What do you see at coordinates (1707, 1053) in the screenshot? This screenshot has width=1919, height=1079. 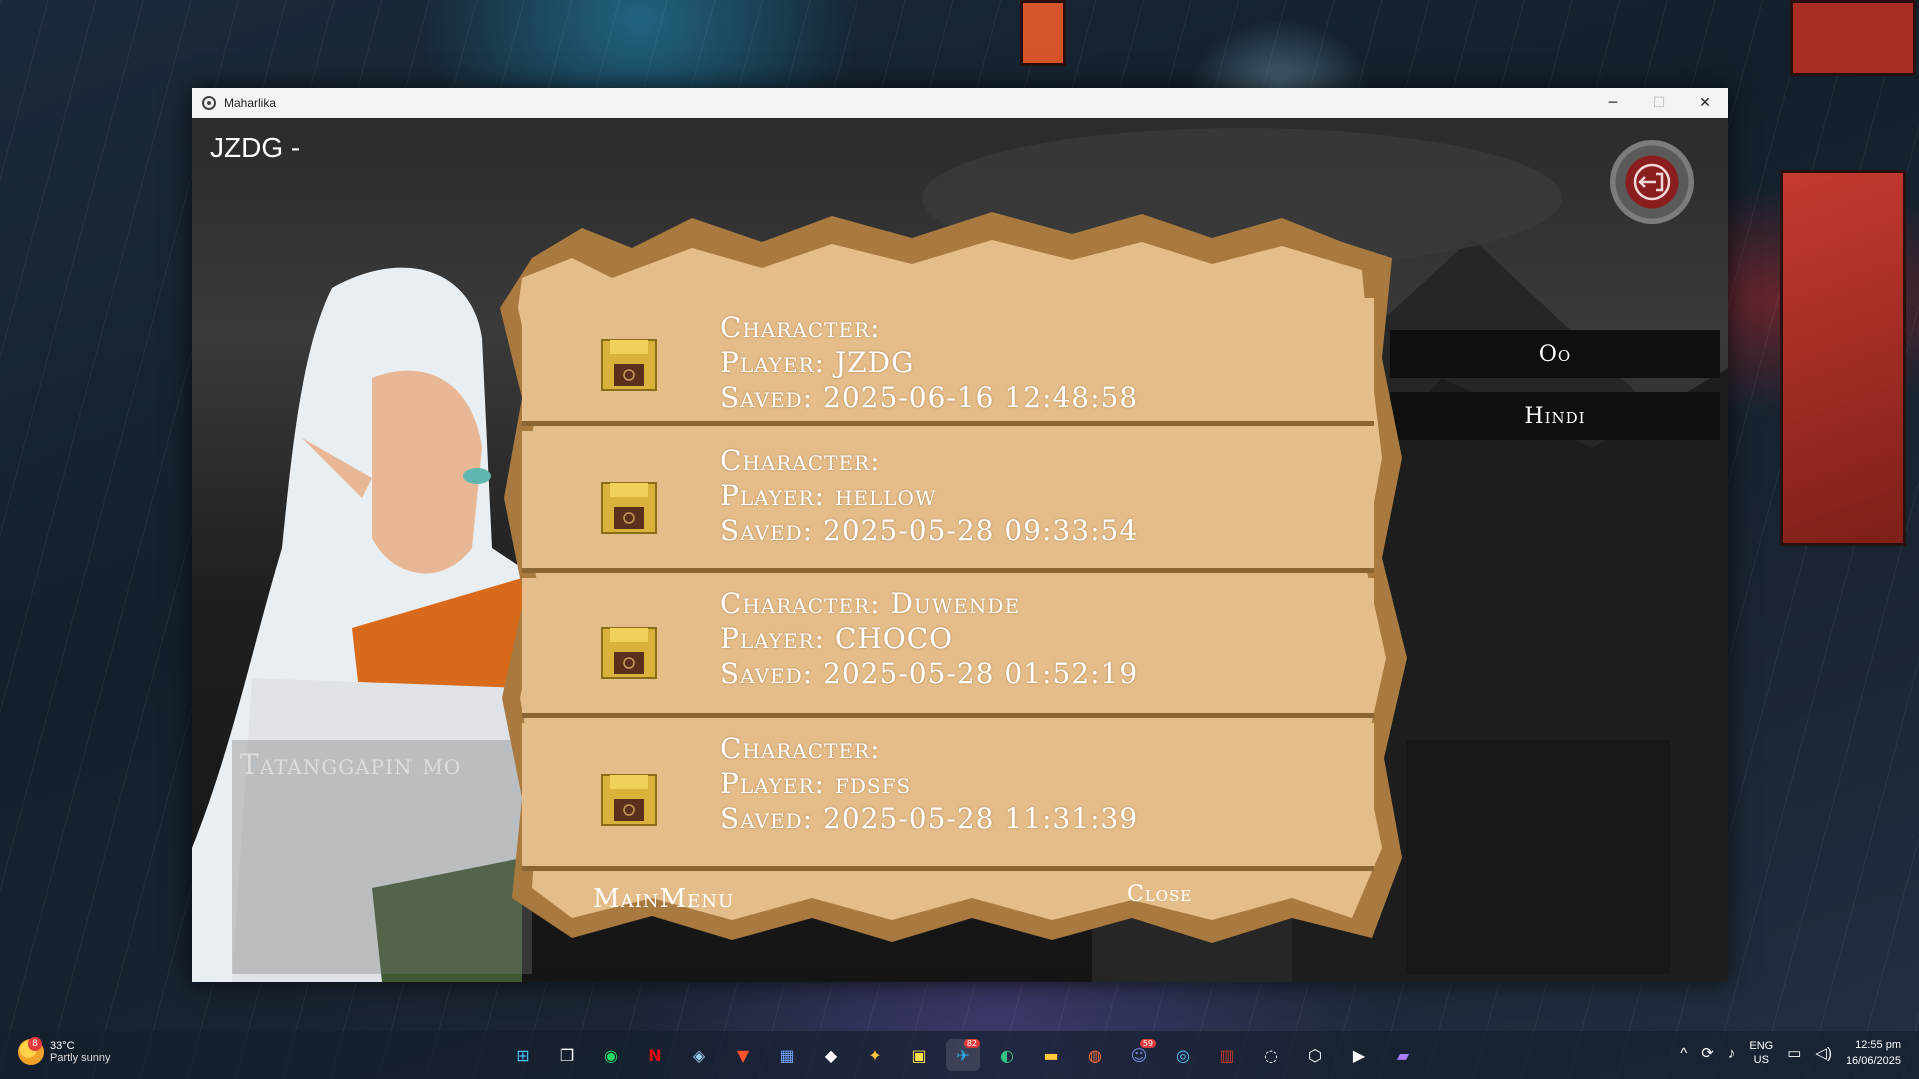 I see `sync-icon: ⟳` at bounding box center [1707, 1053].